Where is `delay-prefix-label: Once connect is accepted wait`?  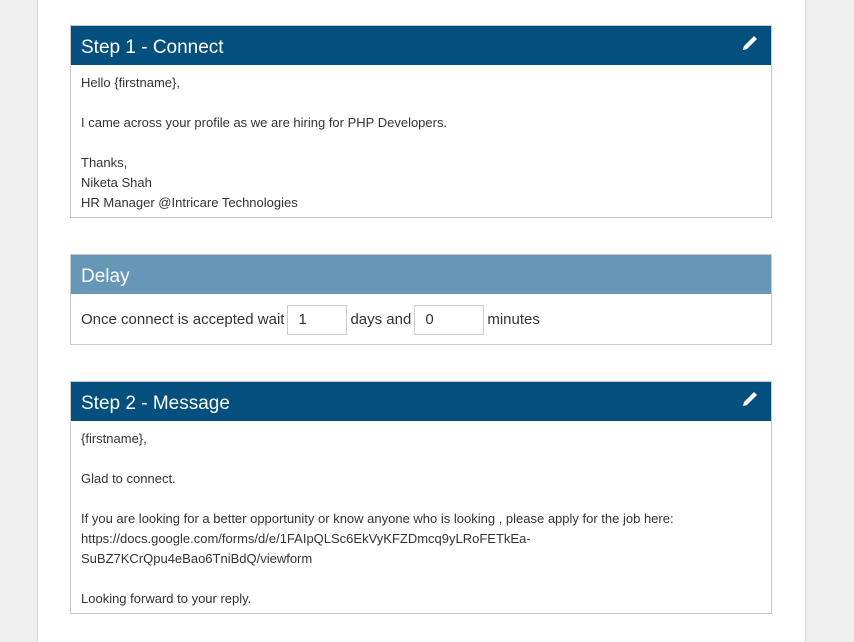 delay-prefix-label: Once connect is accepted wait is located at coordinates (183, 319).